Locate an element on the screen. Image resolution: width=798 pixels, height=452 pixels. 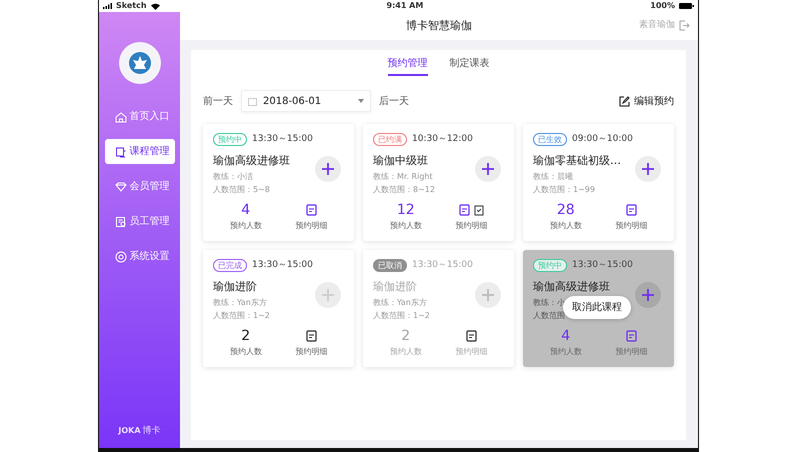
date-picker: 2018-06-01 is located at coordinates (306, 101).